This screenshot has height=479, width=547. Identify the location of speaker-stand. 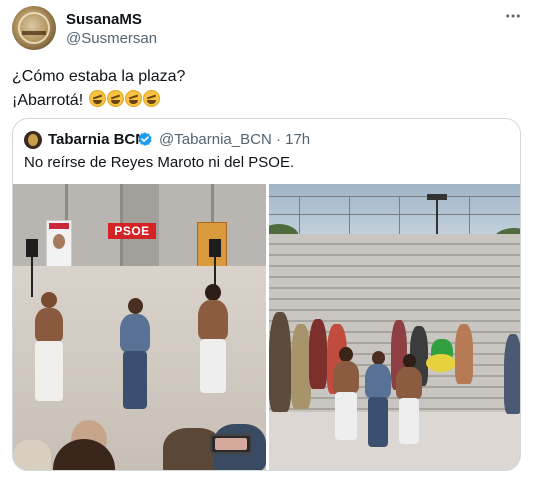
(32, 277).